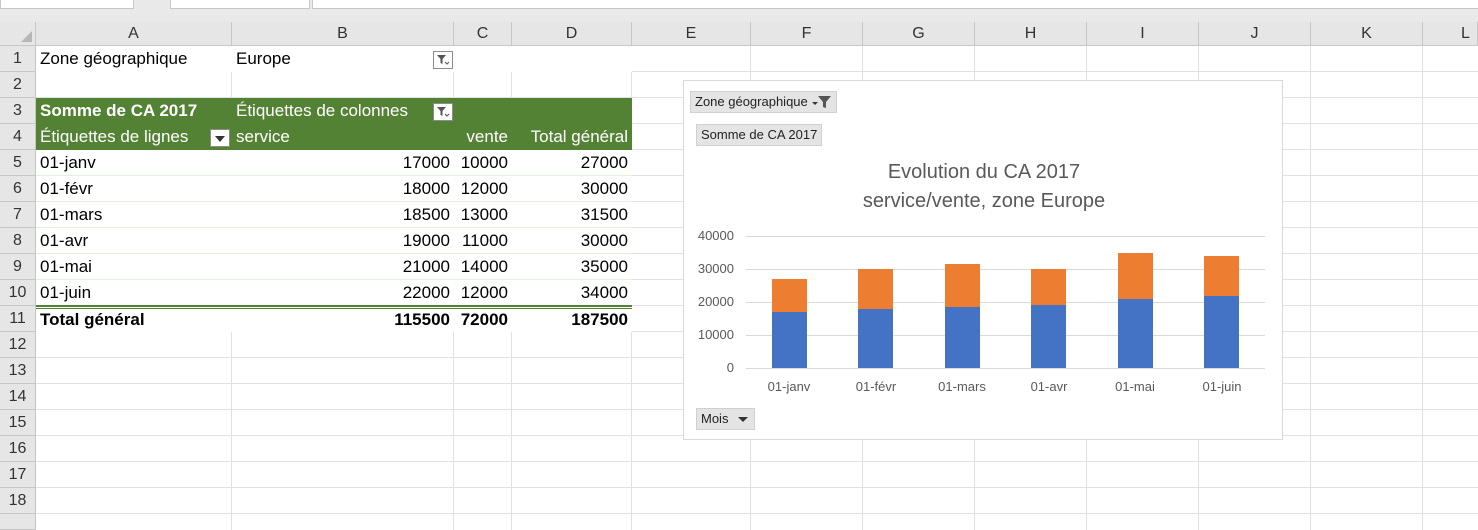  What do you see at coordinates (715, 334) in the screenshot?
I see `y-tick-label: 10000` at bounding box center [715, 334].